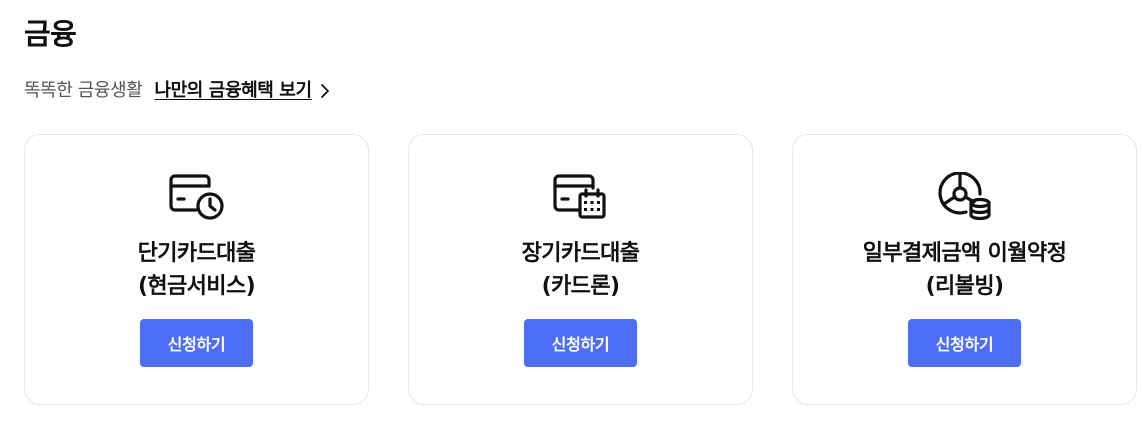  I want to click on card-title-line1: 단기카드대출, so click(196, 253).